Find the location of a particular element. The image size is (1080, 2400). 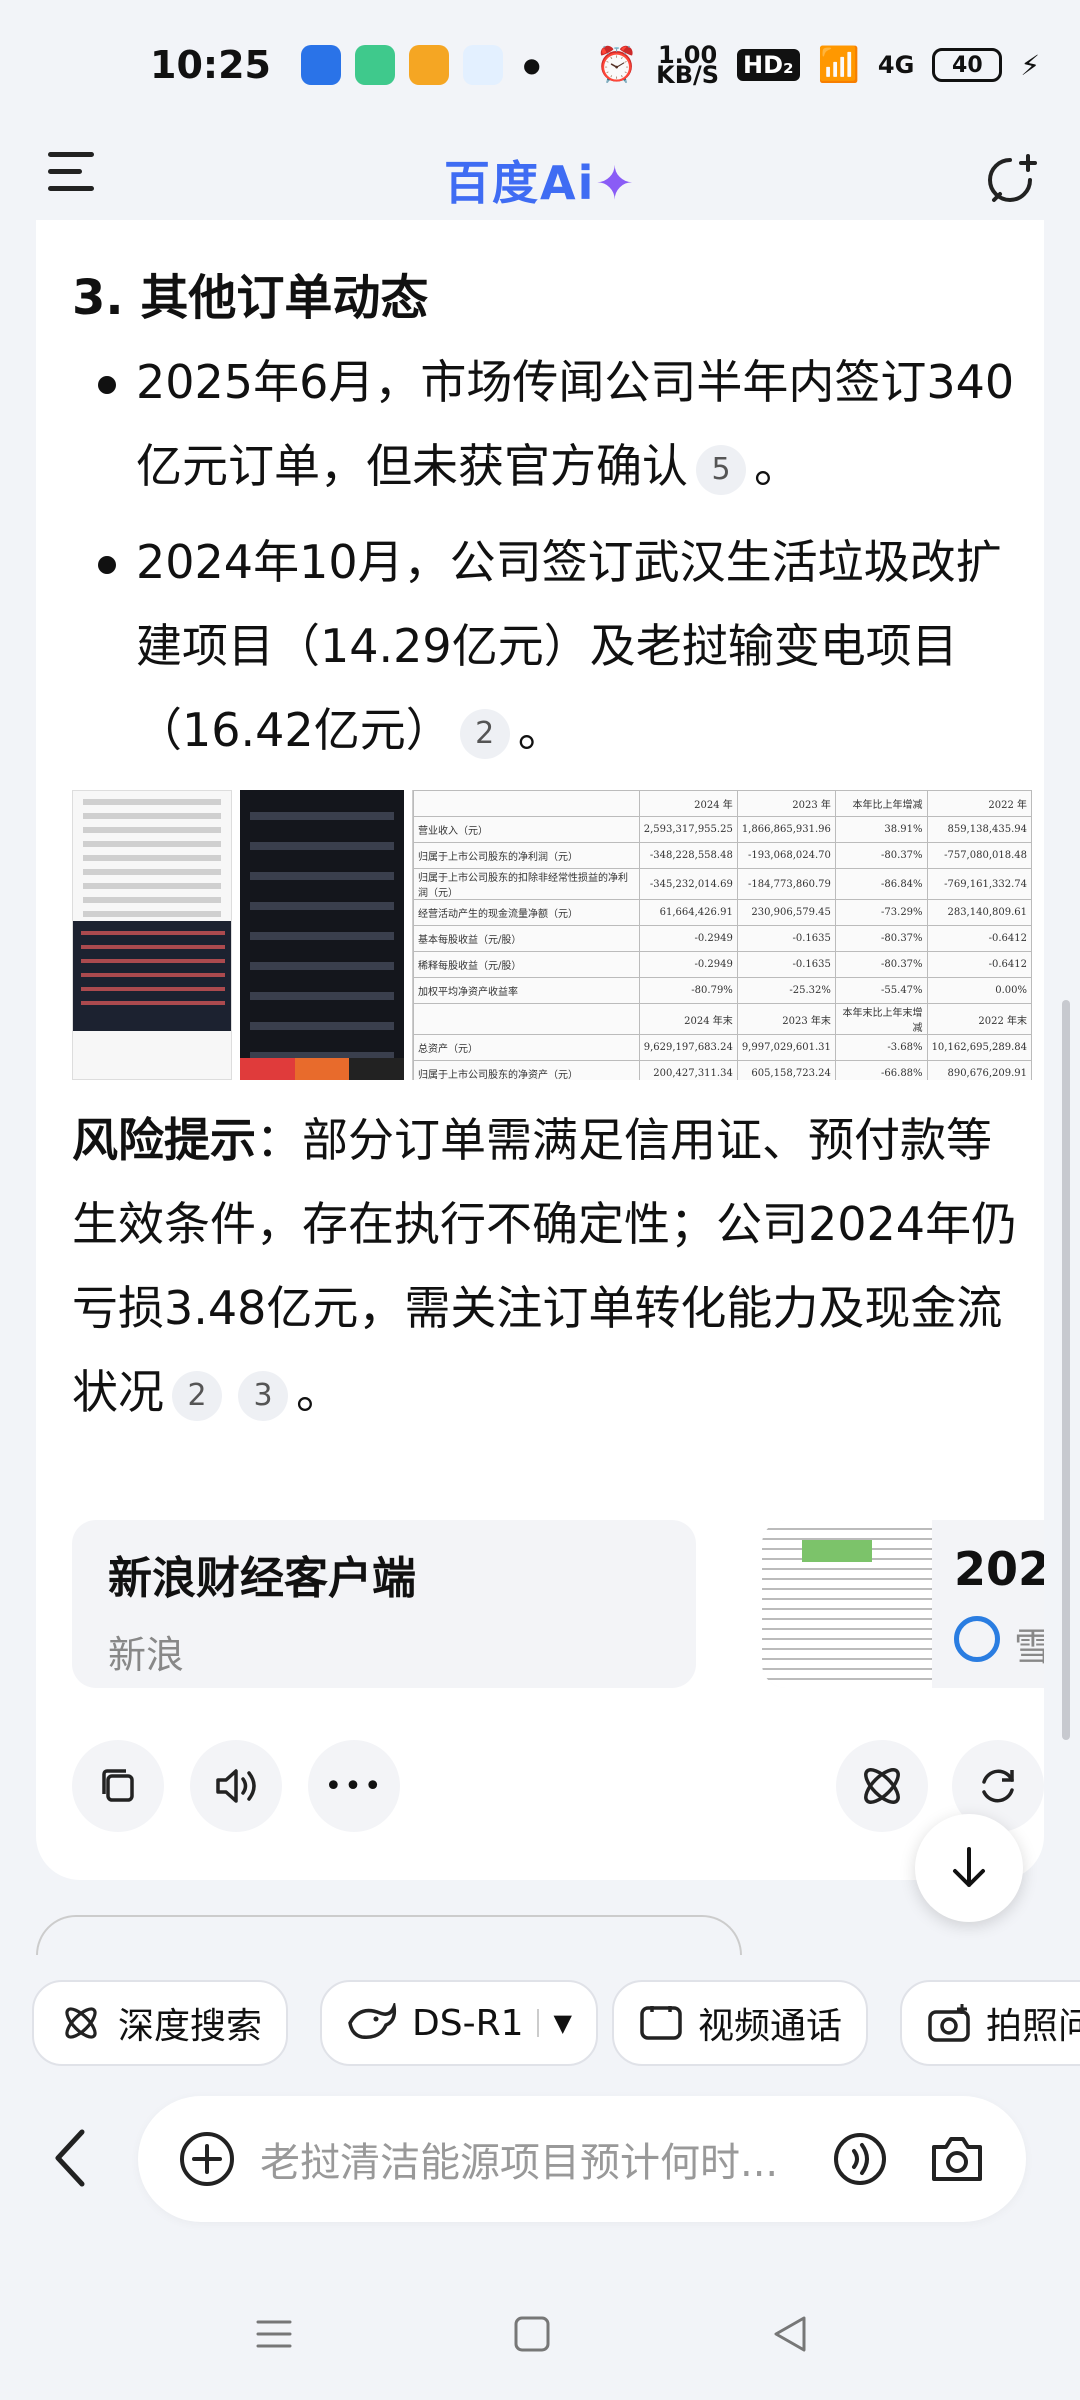

chip-deep-search: 深度搜索 is located at coordinates (160, 2023).